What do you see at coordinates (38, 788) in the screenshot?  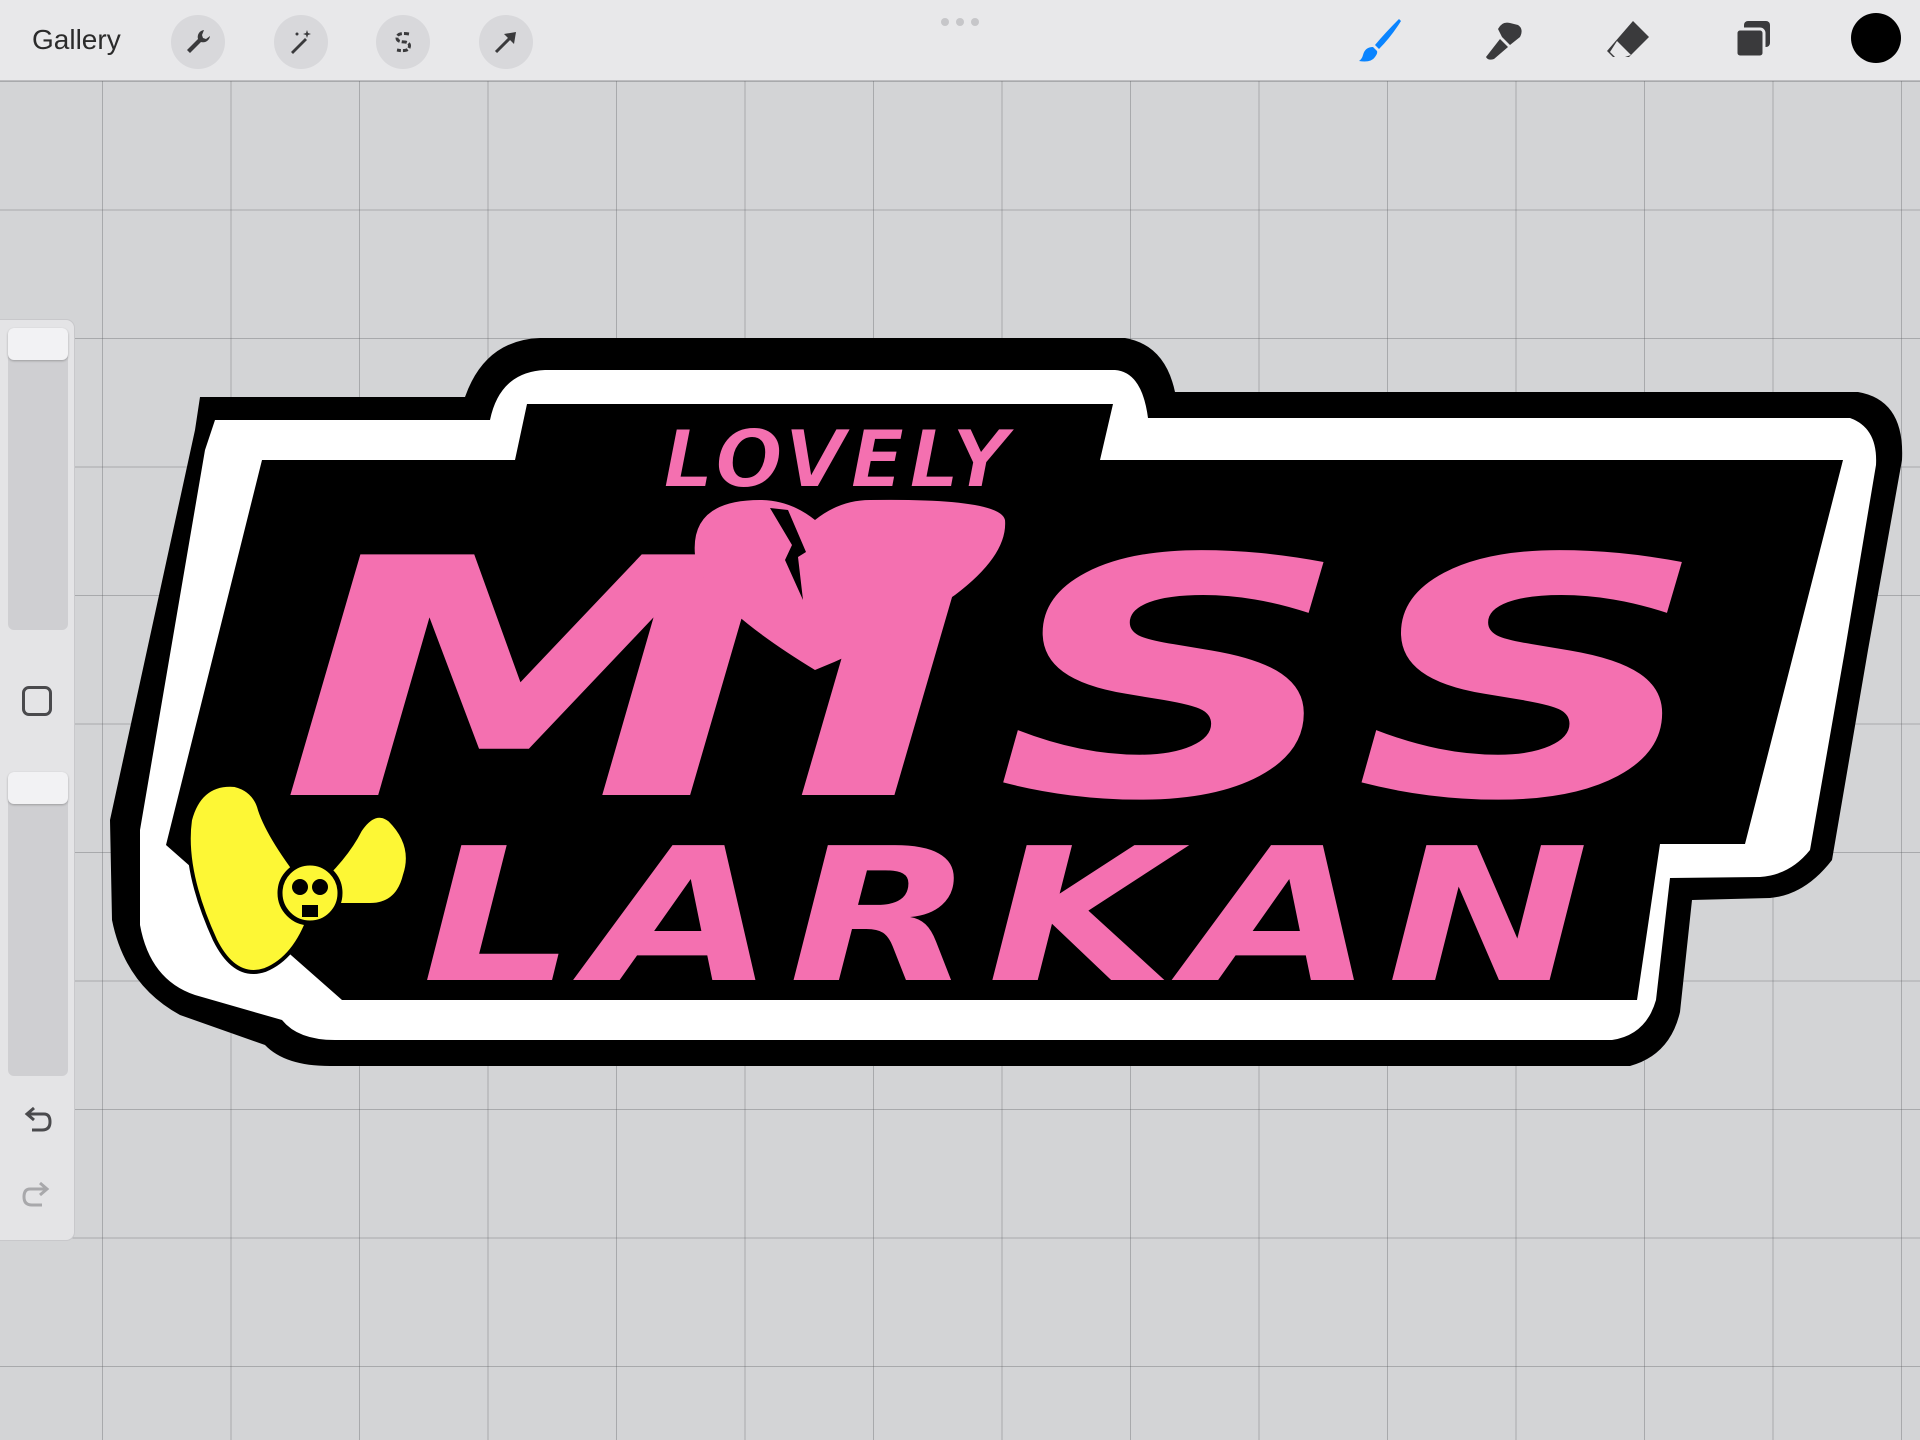 I see `opacity-slider-knob` at bounding box center [38, 788].